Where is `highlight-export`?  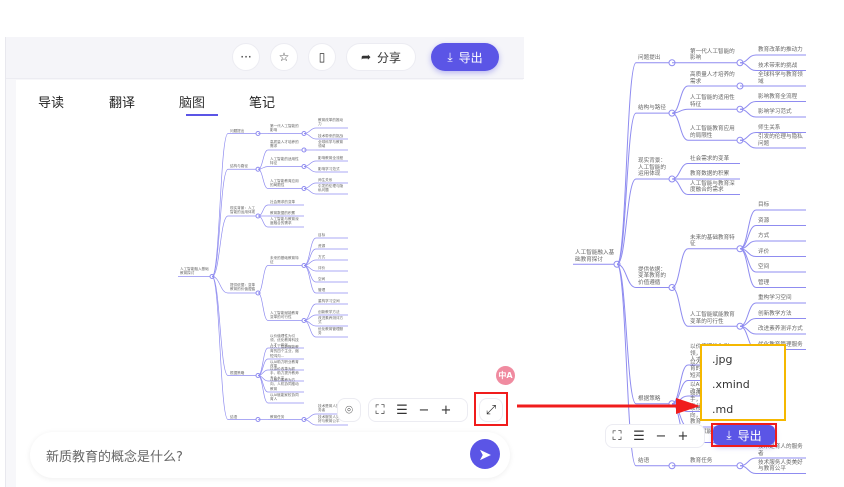
highlight-export is located at coordinates (744, 435).